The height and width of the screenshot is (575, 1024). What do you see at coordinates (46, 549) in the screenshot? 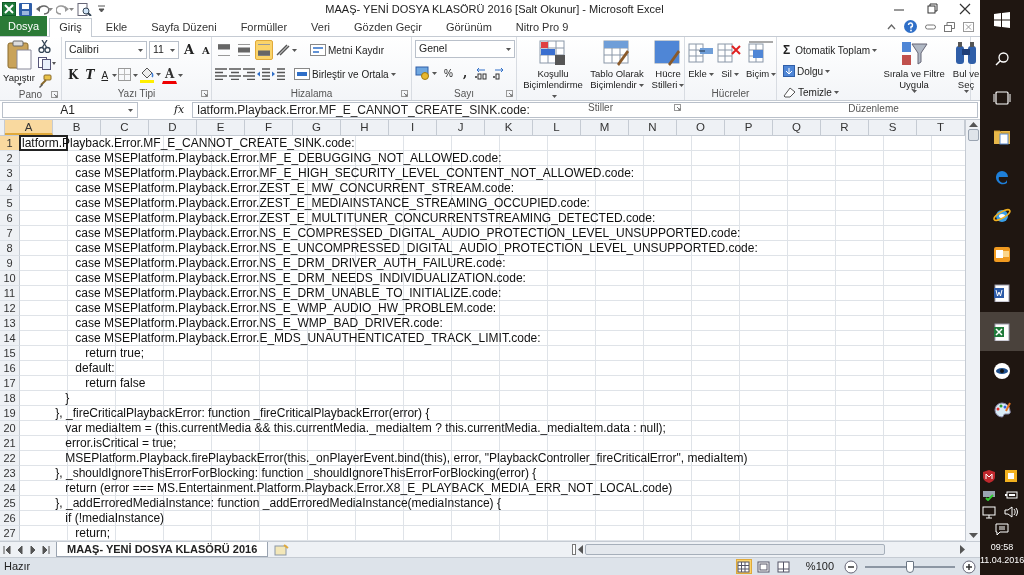
I see `last-sheet-icon` at bounding box center [46, 549].